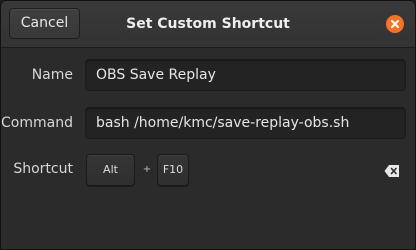  What do you see at coordinates (43, 169) in the screenshot?
I see `shortcut-label: Shortcut` at bounding box center [43, 169].